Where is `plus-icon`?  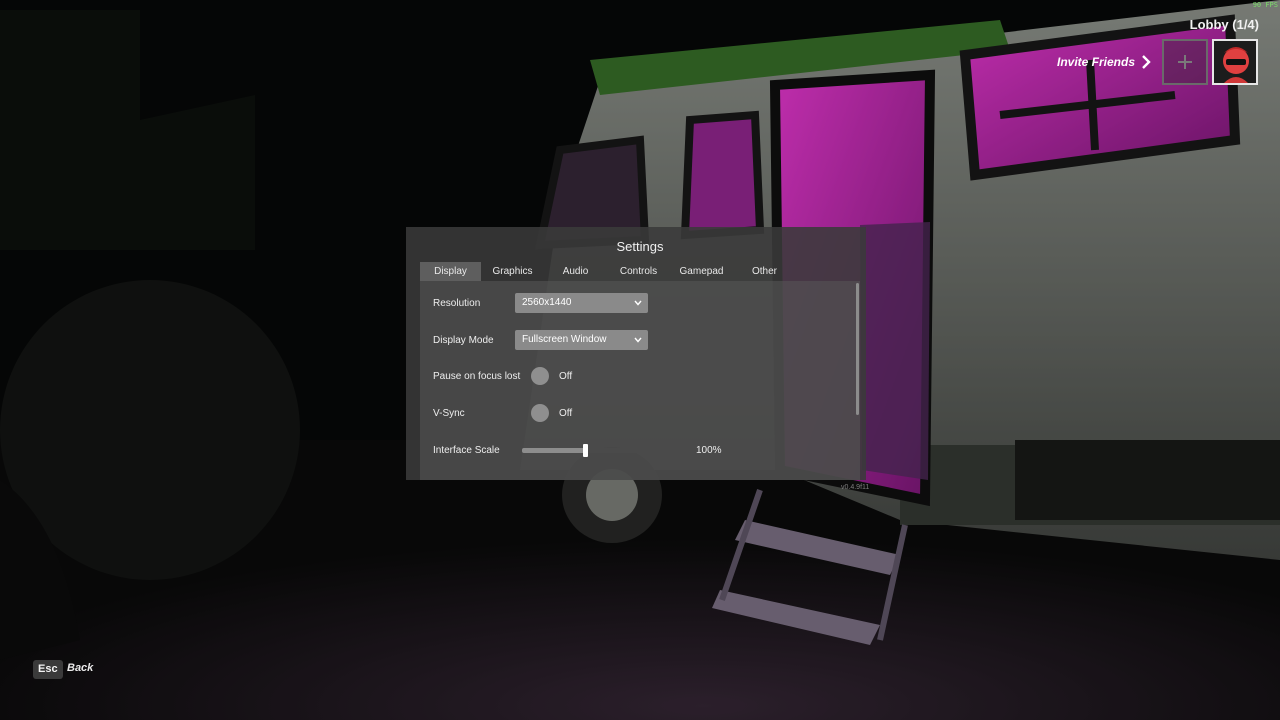 plus-icon is located at coordinates (1185, 62).